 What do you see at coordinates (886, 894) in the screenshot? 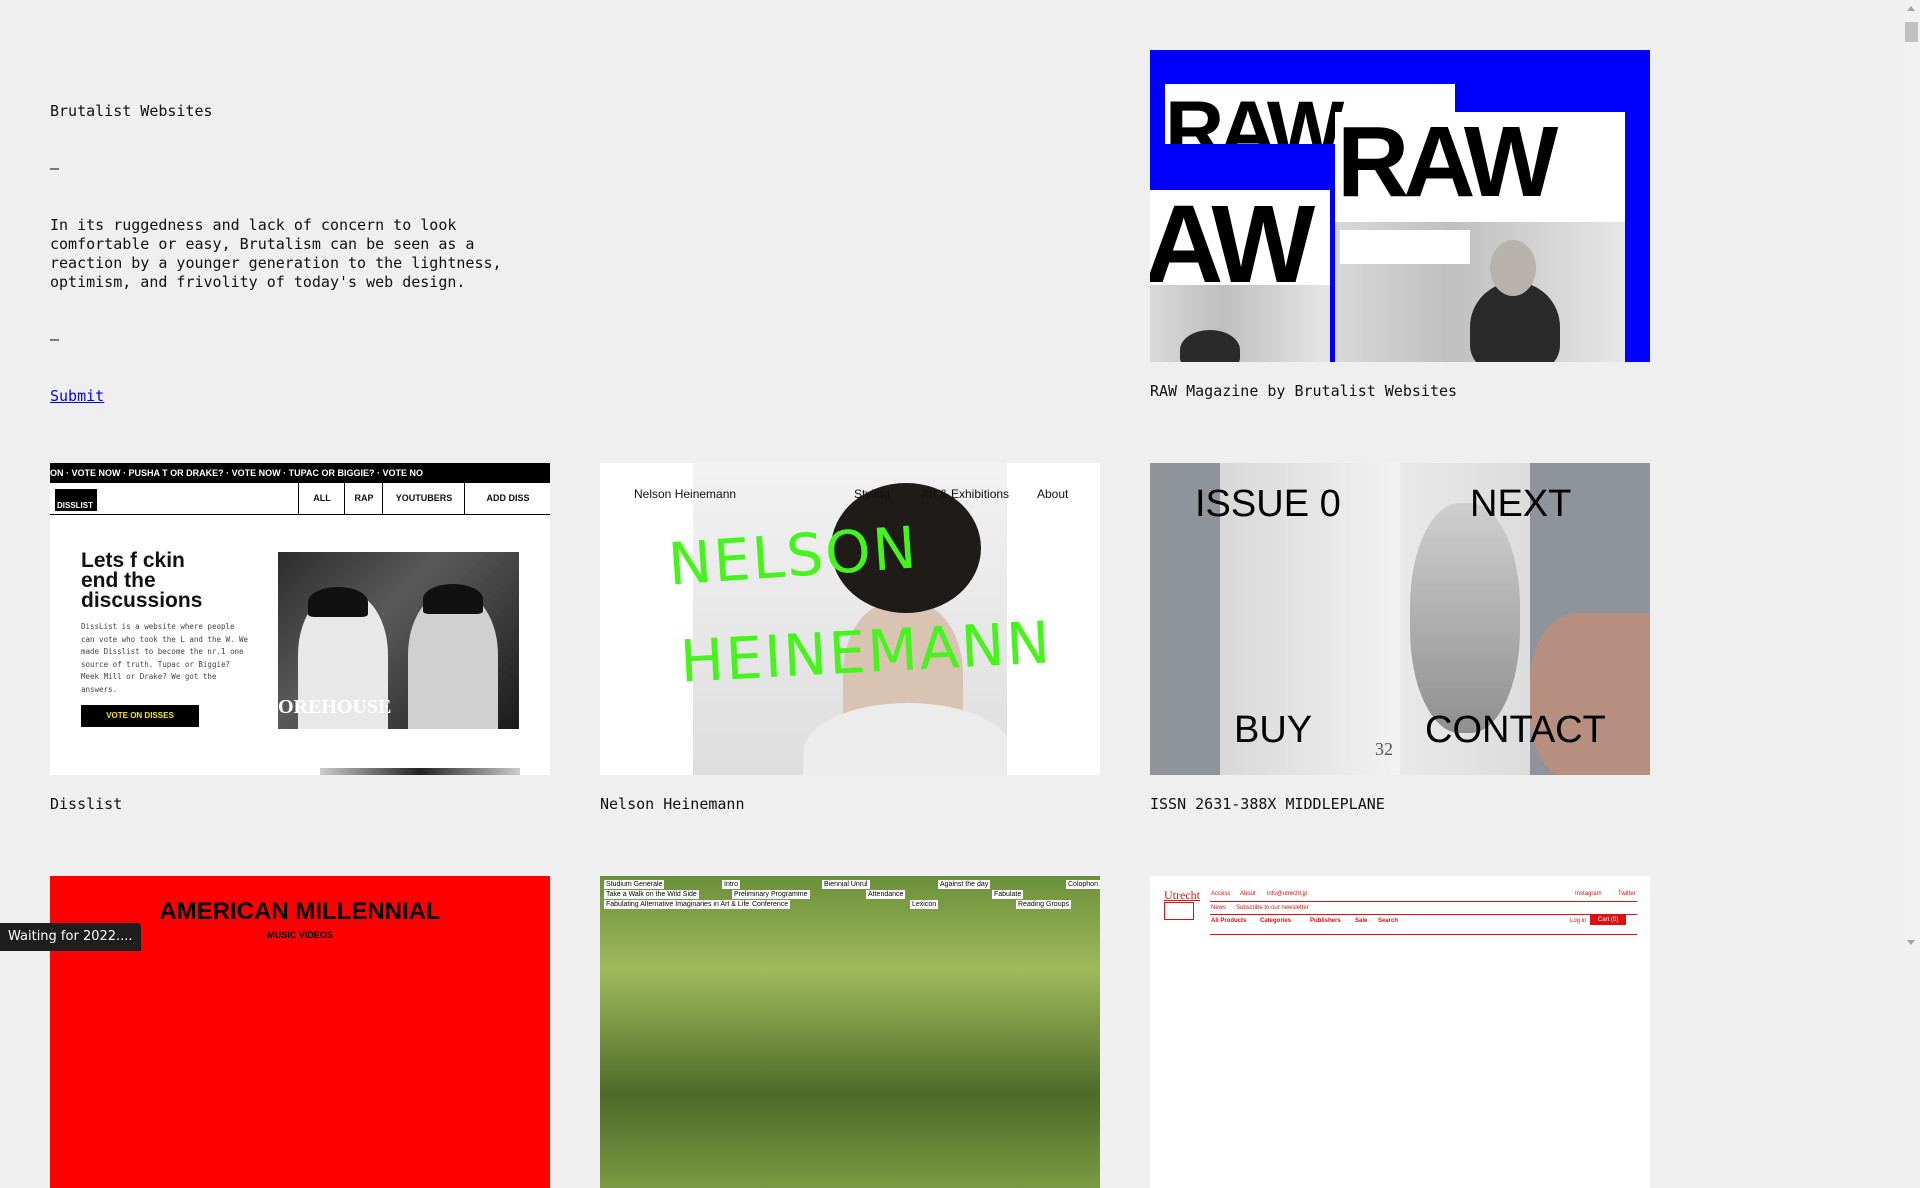
I see `tag: Attendance` at bounding box center [886, 894].